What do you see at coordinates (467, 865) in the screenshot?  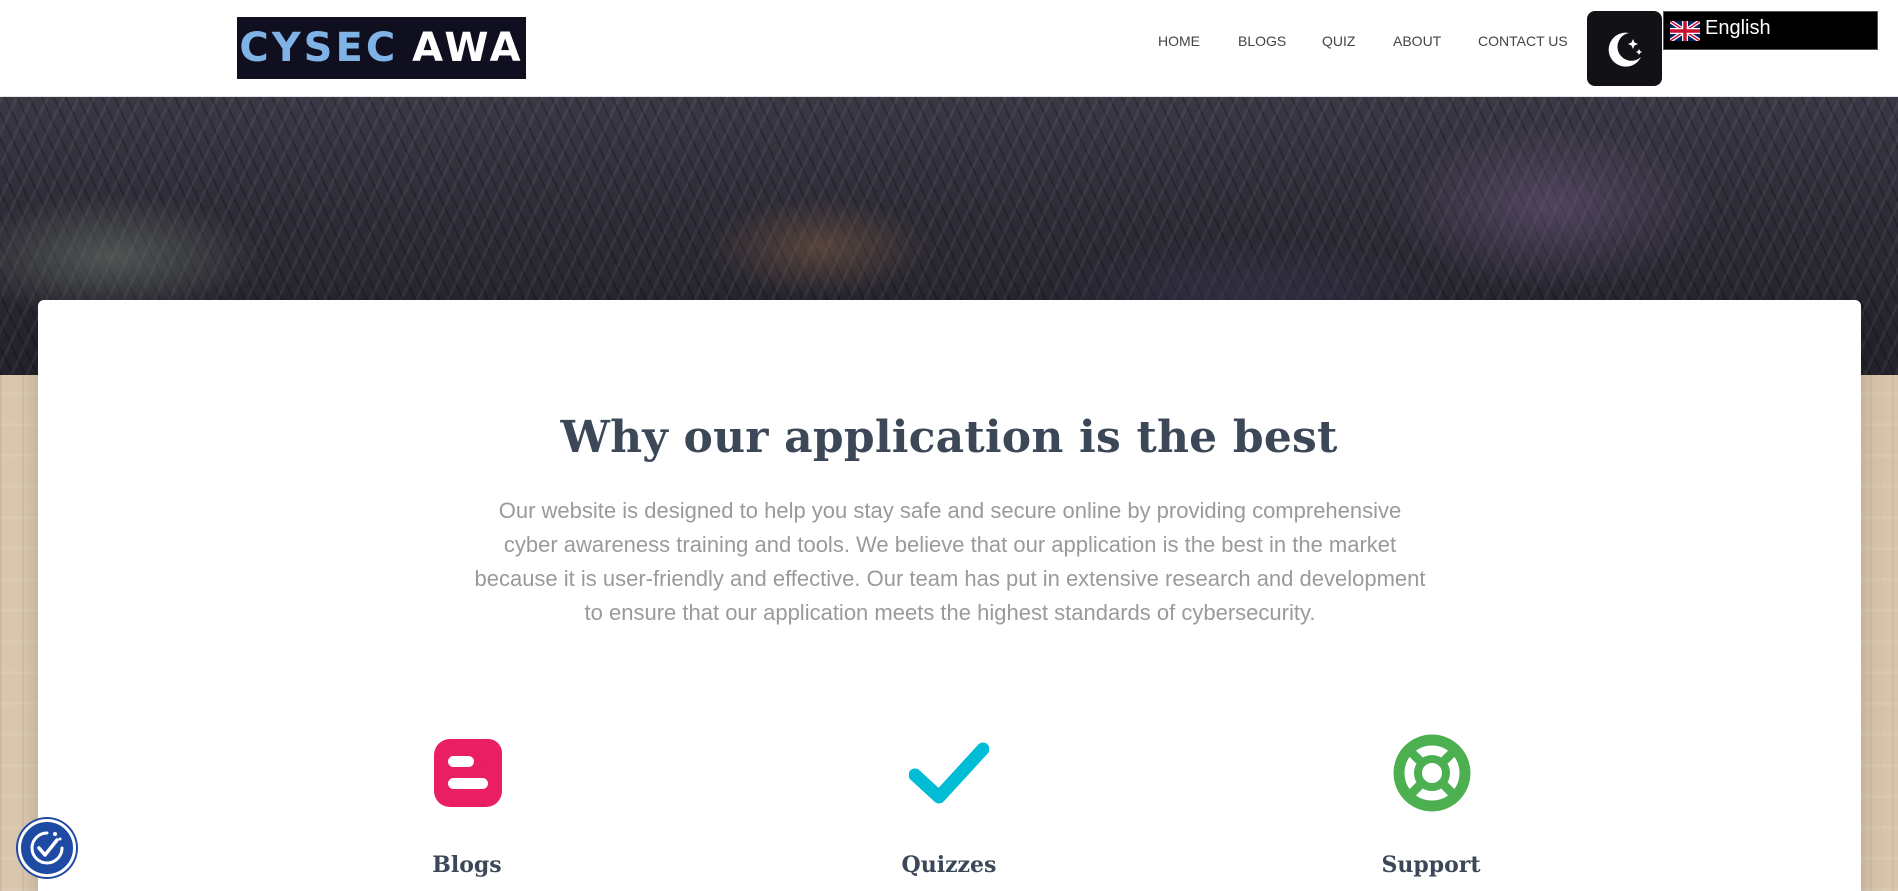 I see `feature-title-blogs: Blogs` at bounding box center [467, 865].